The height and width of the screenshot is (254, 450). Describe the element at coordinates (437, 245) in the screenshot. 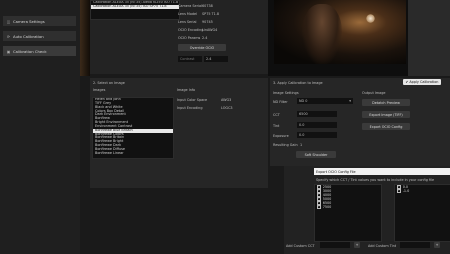

I see `add-tint-button: +` at that location.